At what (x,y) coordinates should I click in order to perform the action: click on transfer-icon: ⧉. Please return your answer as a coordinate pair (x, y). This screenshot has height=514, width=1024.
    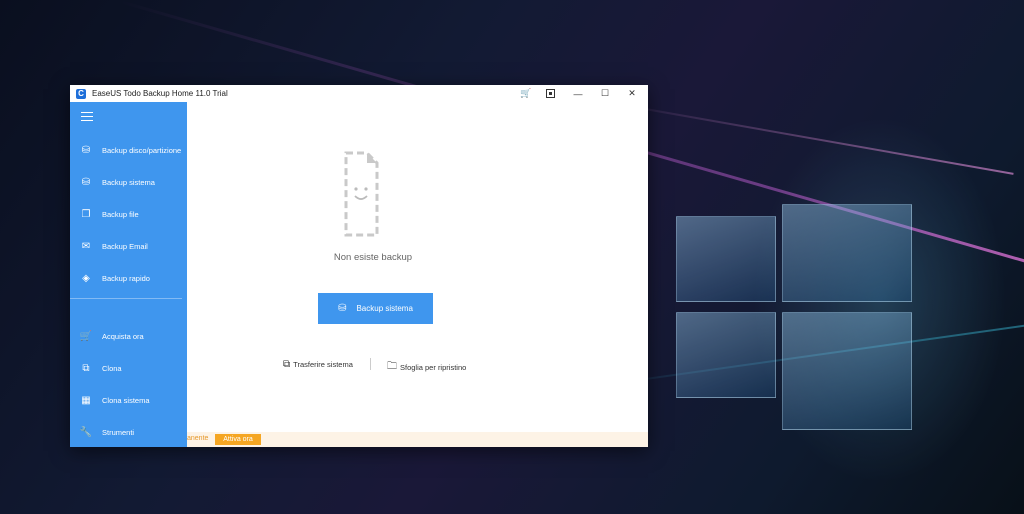
    Looking at the image, I should click on (287, 364).